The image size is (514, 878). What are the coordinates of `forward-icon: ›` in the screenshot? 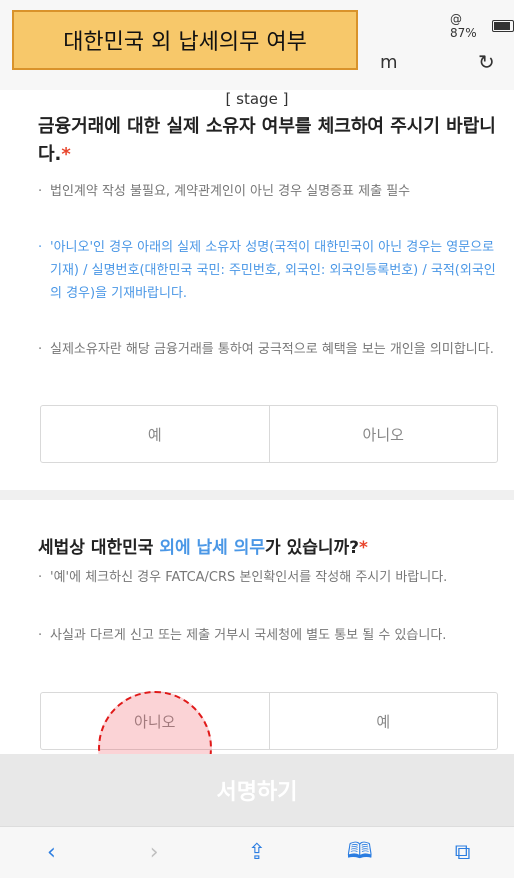 It's located at (154, 852).